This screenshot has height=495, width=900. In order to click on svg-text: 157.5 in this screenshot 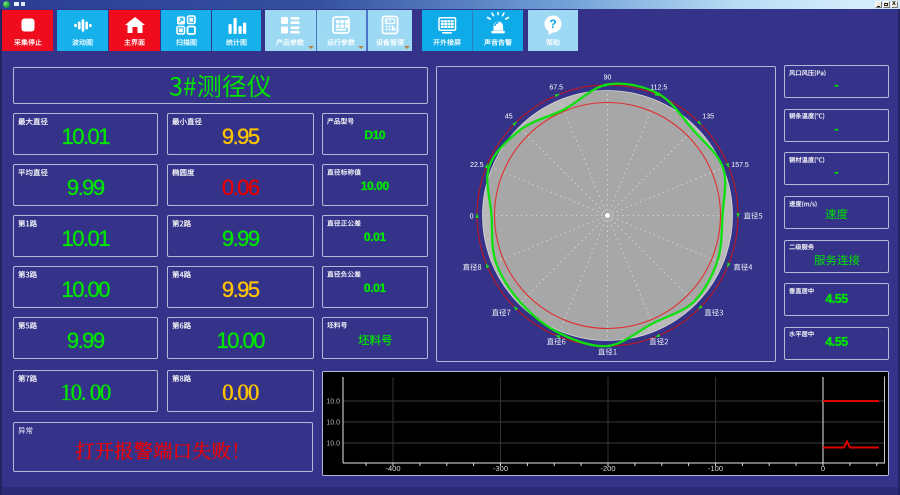, I will do `click(740, 165)`.